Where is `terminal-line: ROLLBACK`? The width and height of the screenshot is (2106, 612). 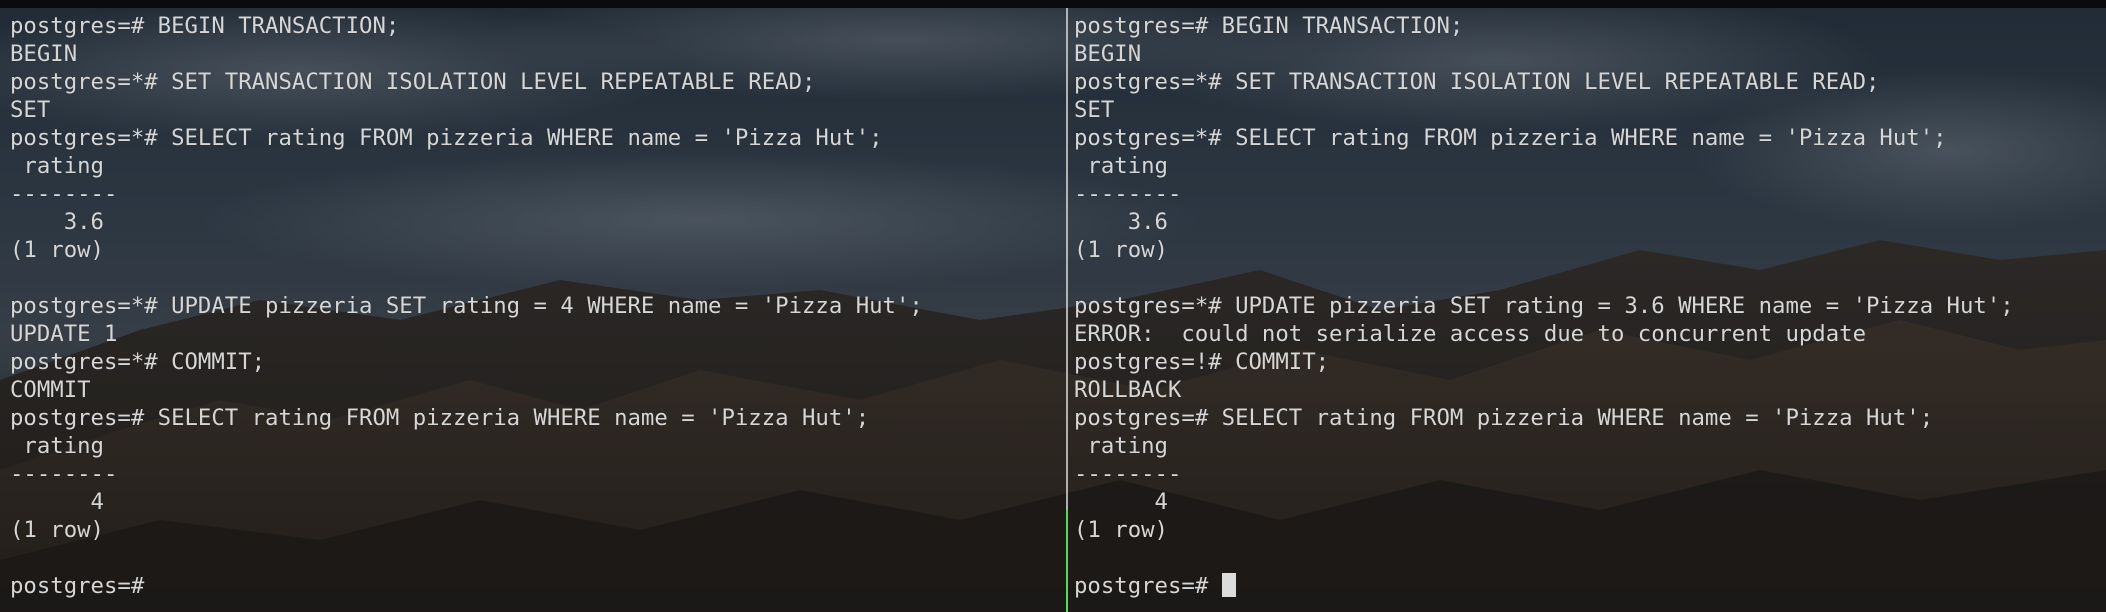 terminal-line: ROLLBACK is located at coordinates (1128, 390).